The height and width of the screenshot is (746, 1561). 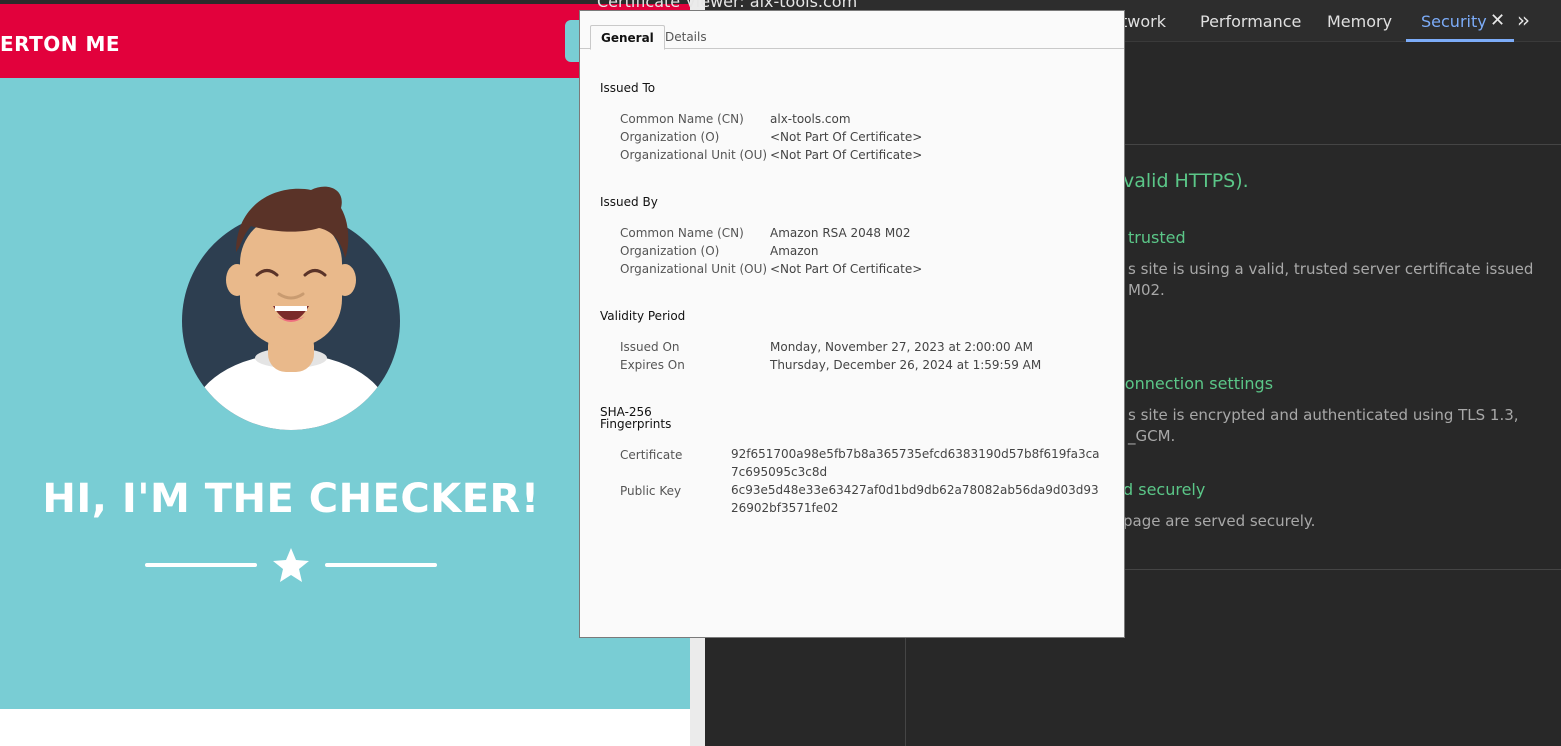 I want to click on issued-by-o-value: Amazon, so click(x=794, y=251).